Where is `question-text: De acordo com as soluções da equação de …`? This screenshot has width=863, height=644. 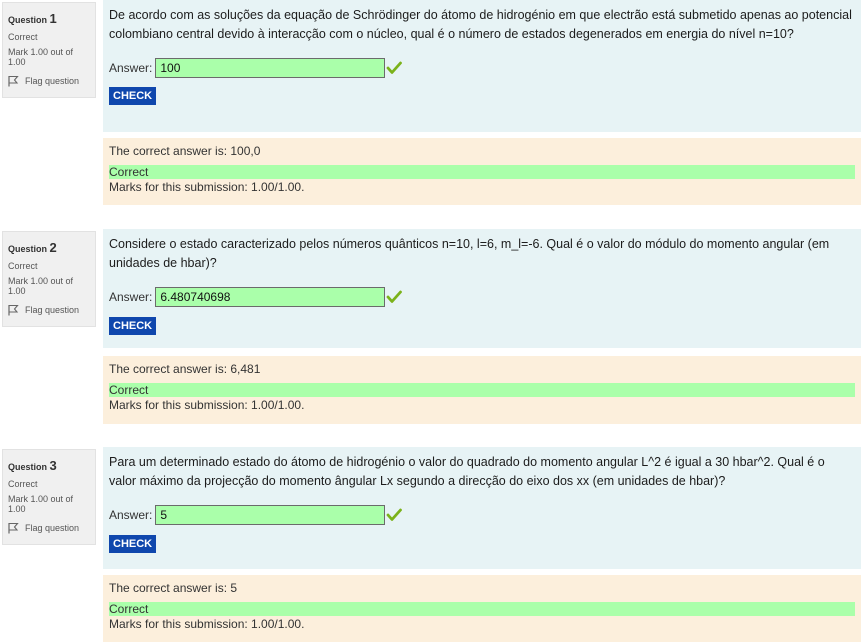
question-text: De acordo com as soluções da equação de … is located at coordinates (480, 24).